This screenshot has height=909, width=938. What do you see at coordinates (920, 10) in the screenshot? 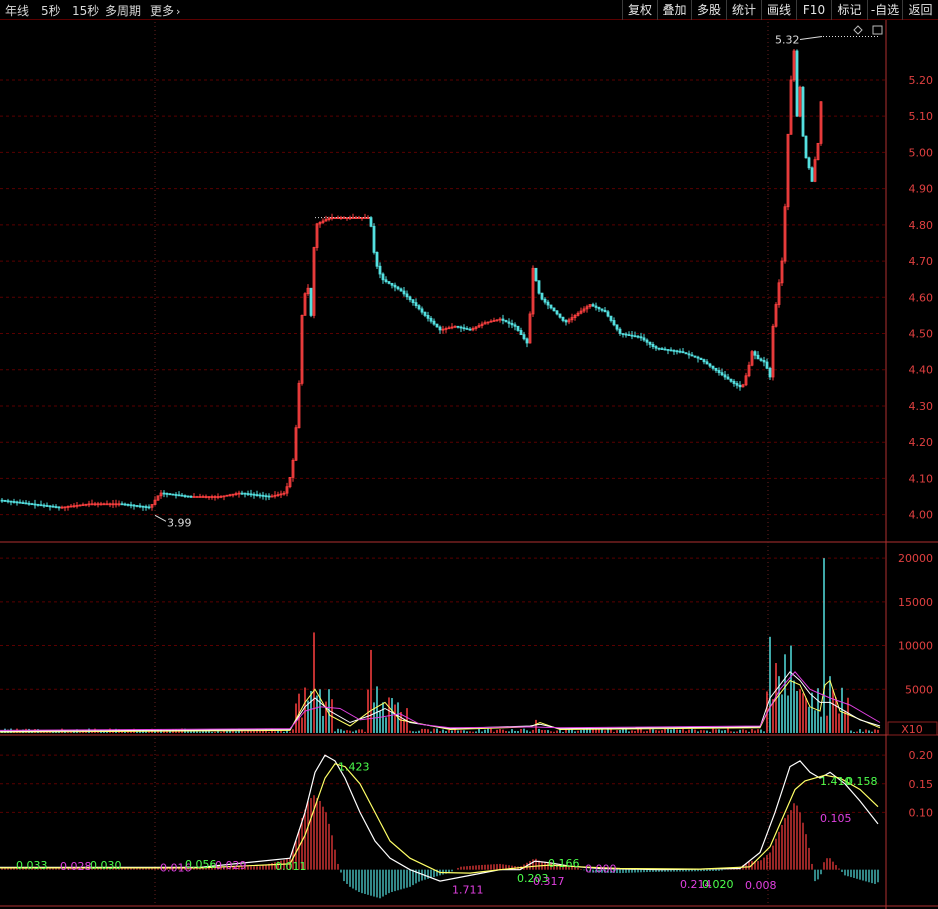
I see `back-button: 返回` at bounding box center [920, 10].